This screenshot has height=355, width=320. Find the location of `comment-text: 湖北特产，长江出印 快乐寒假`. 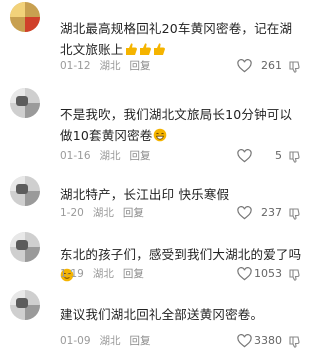

comment-text: 湖北特产，长江出印 快乐寒假 is located at coordinates (145, 194).